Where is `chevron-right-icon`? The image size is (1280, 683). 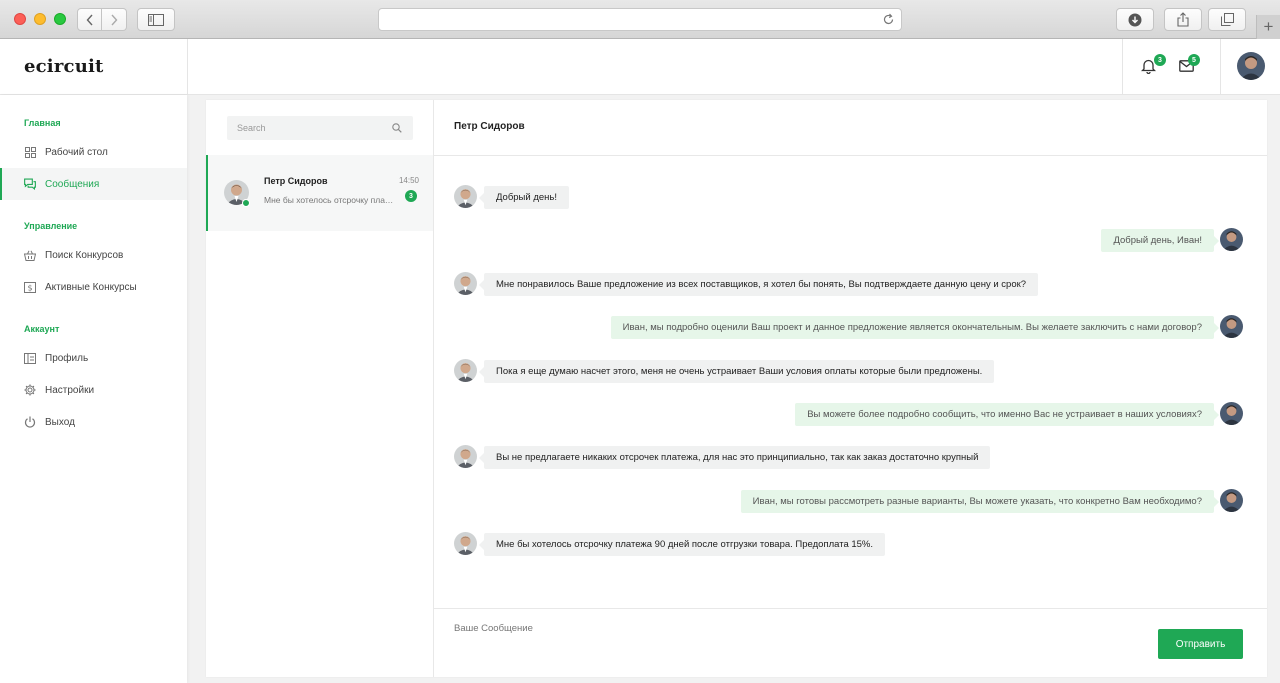
chevron-right-icon is located at coordinates (114, 19).